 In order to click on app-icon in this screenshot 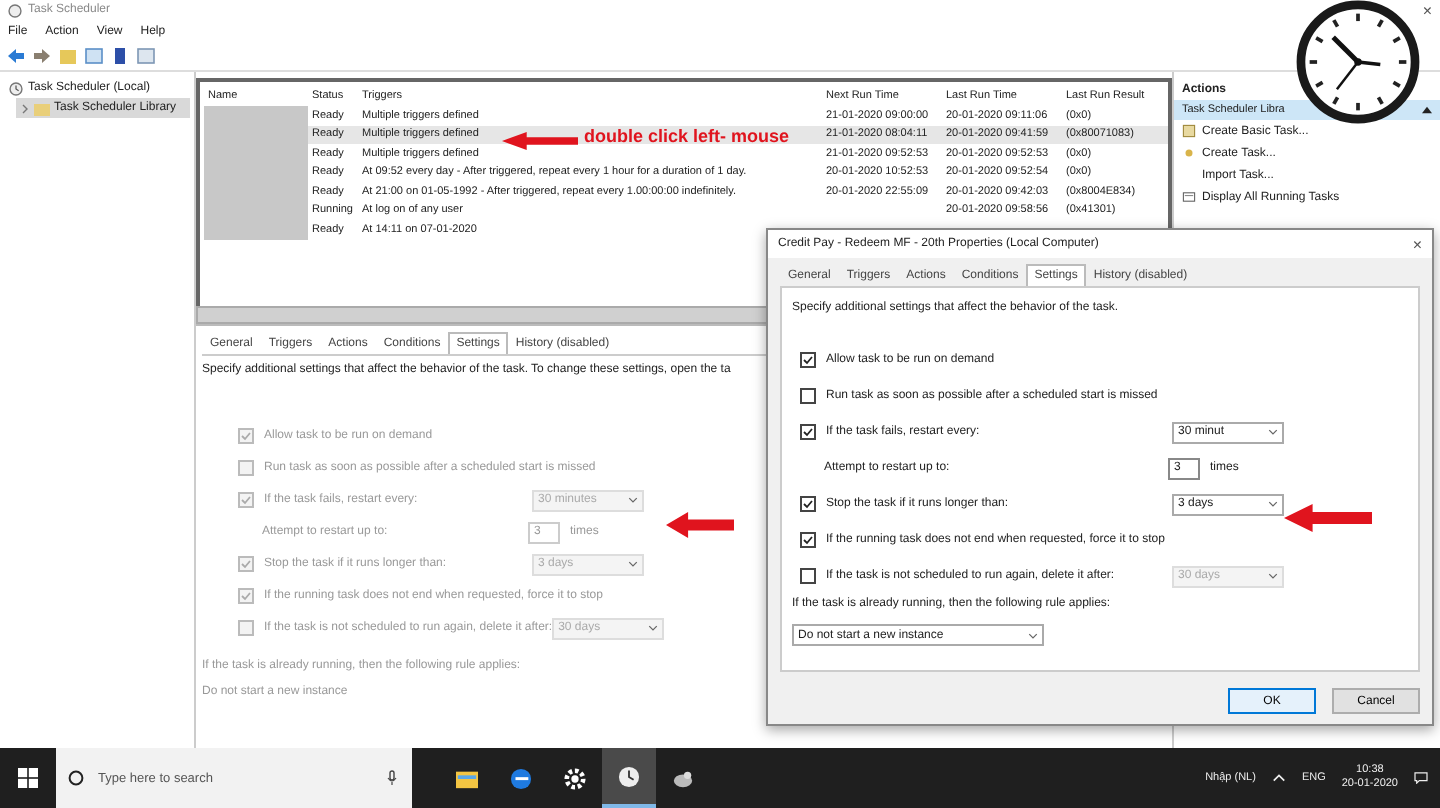, I will do `click(683, 778)`.